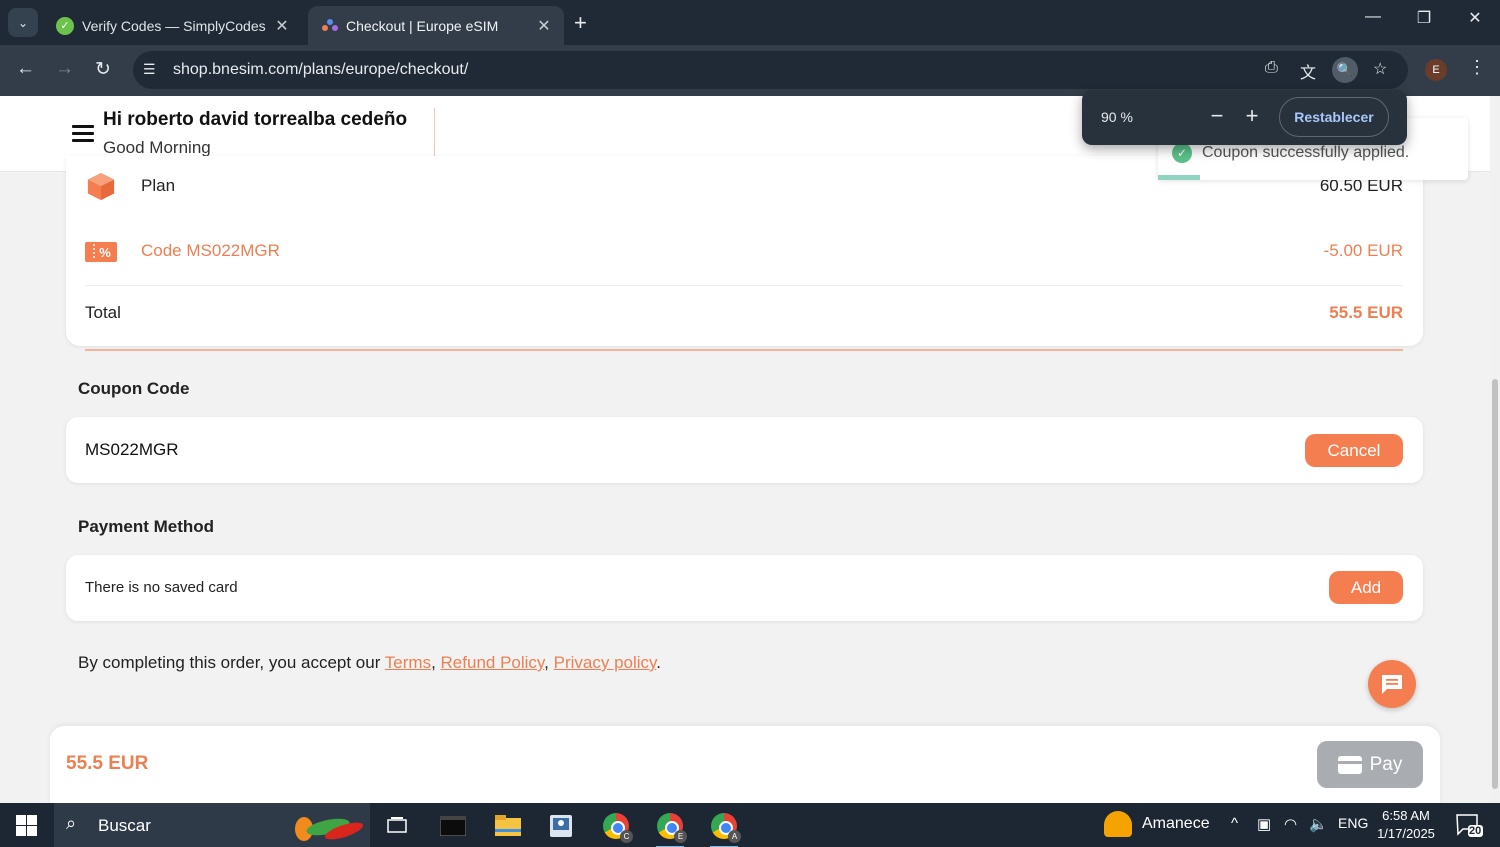 The height and width of the screenshot is (847, 1500). Describe the element at coordinates (1495, 584) in the screenshot. I see `scrollbar-thumb` at that location.